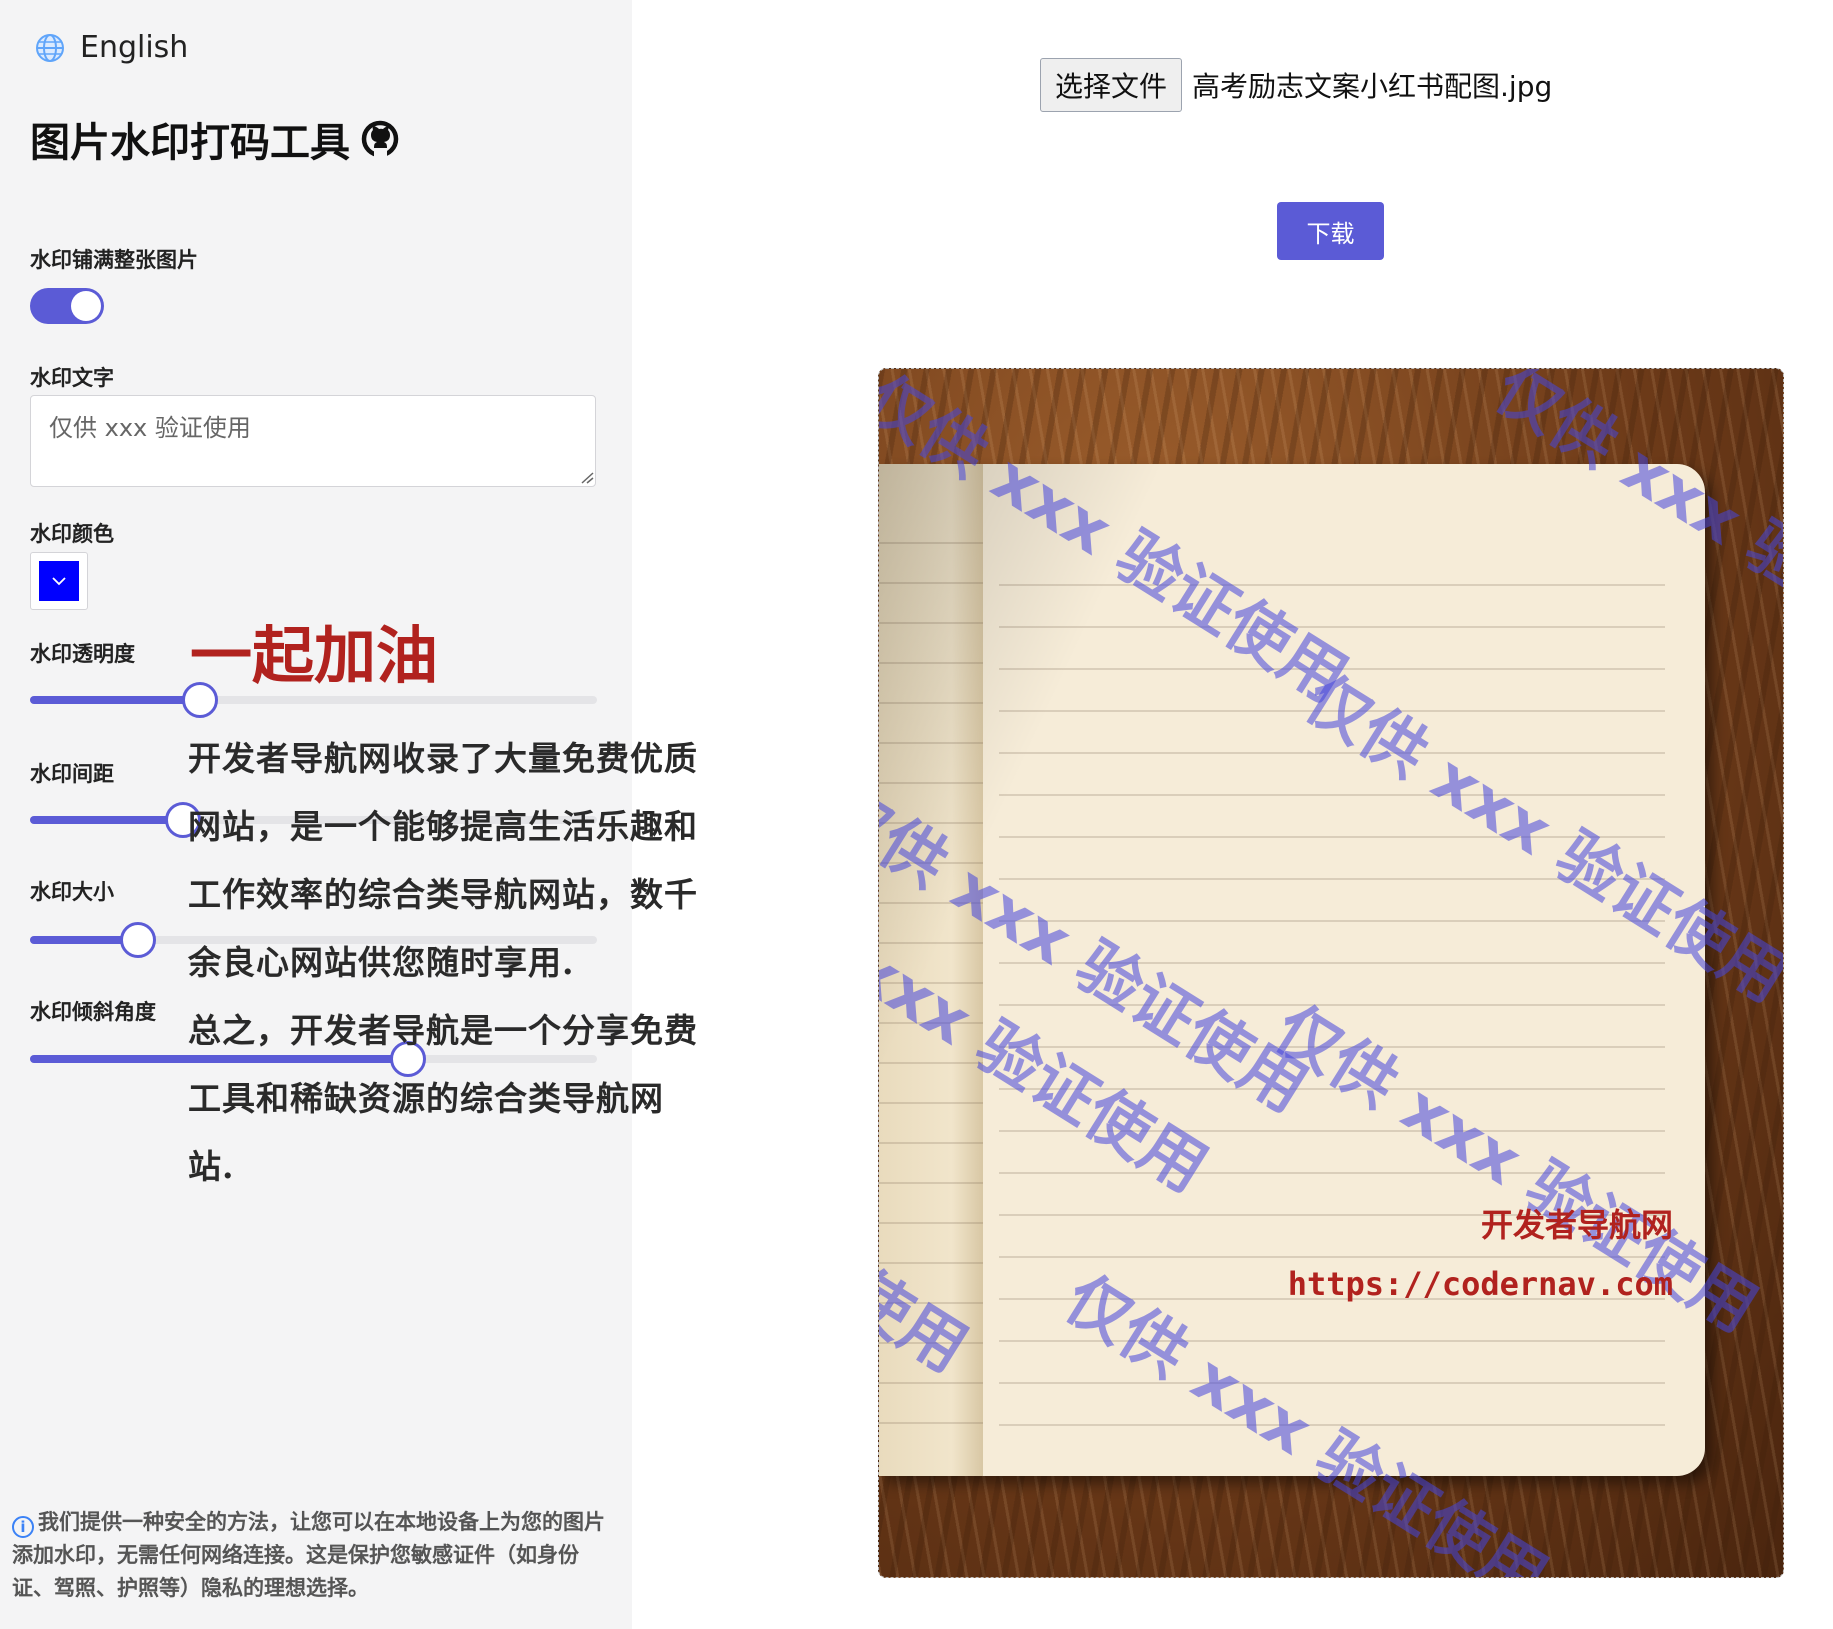 The width and height of the screenshot is (1833, 1629). What do you see at coordinates (443, 894) in the screenshot?
I see `preview-body-line: 工作效率的综合类导航网站，数千` at bounding box center [443, 894].